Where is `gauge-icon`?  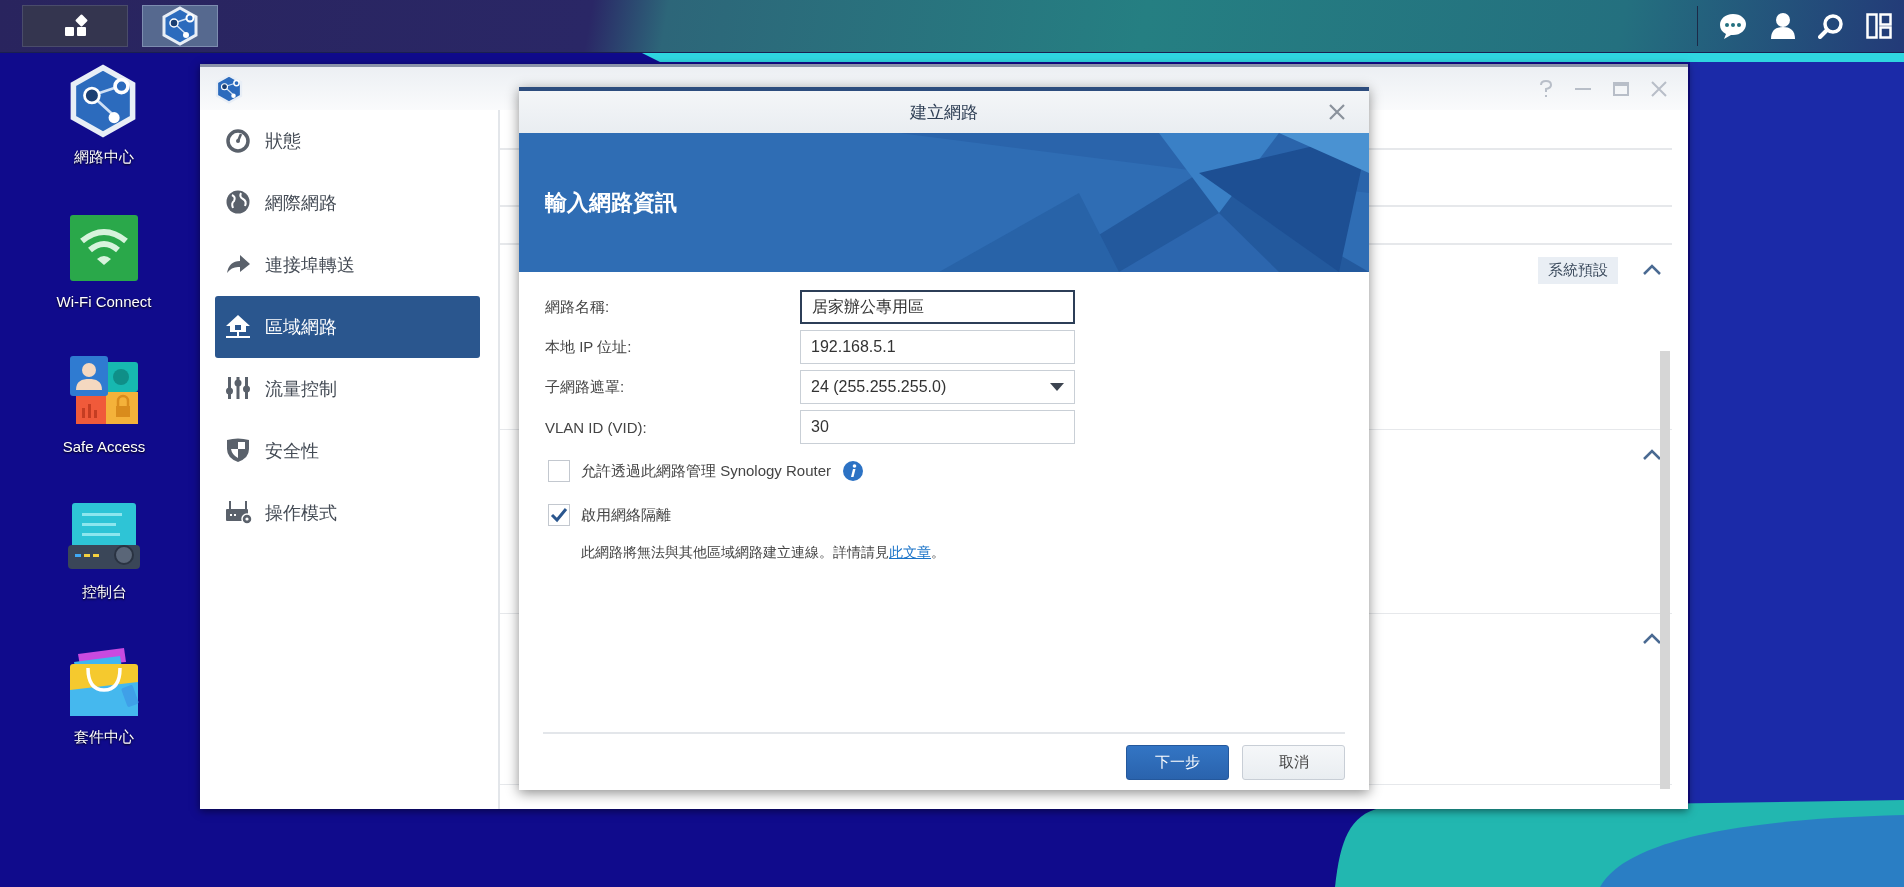
gauge-icon is located at coordinates (239, 141).